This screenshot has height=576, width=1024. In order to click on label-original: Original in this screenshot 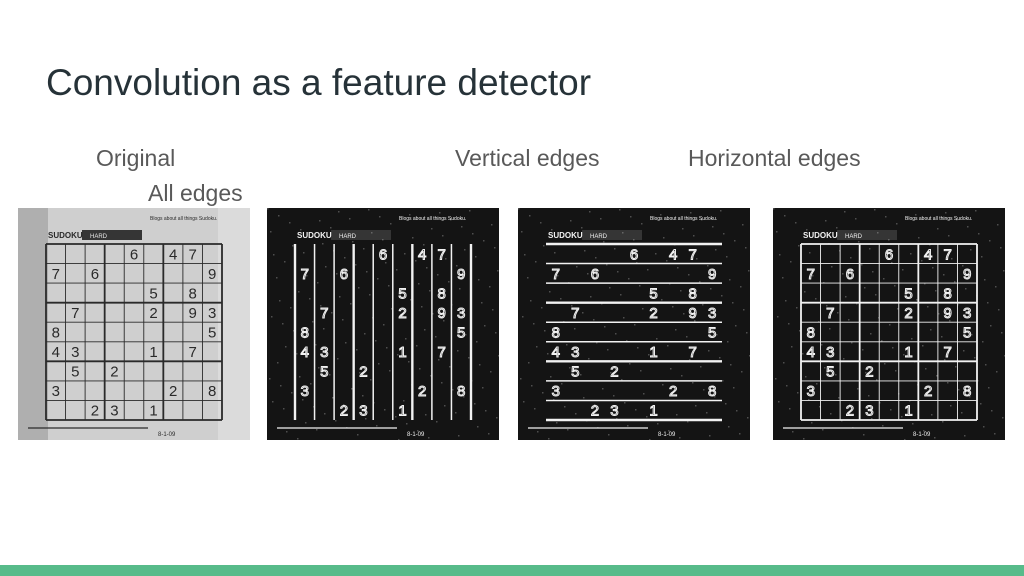, I will do `click(136, 158)`.